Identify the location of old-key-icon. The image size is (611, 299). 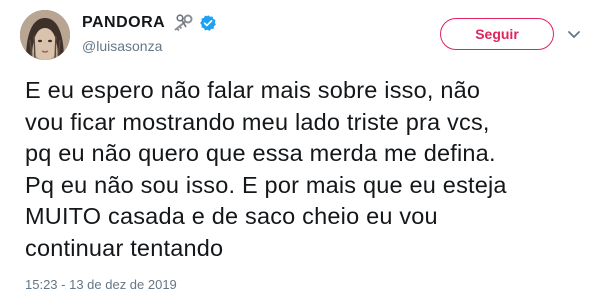
(182, 23).